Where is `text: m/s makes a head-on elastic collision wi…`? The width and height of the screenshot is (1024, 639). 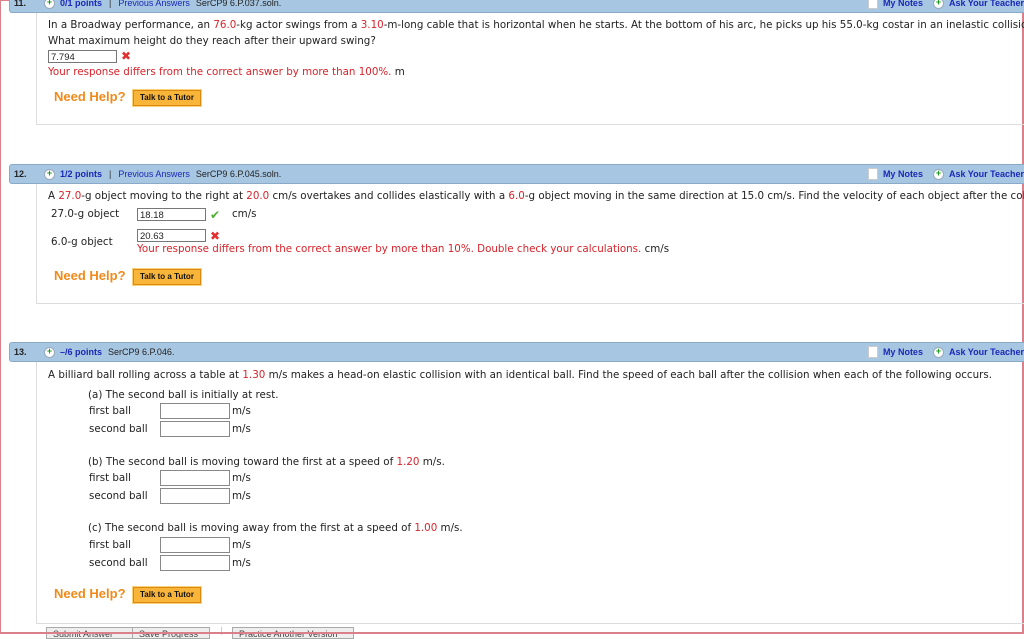
text: m/s makes a head-on elastic collision wi… is located at coordinates (628, 375).